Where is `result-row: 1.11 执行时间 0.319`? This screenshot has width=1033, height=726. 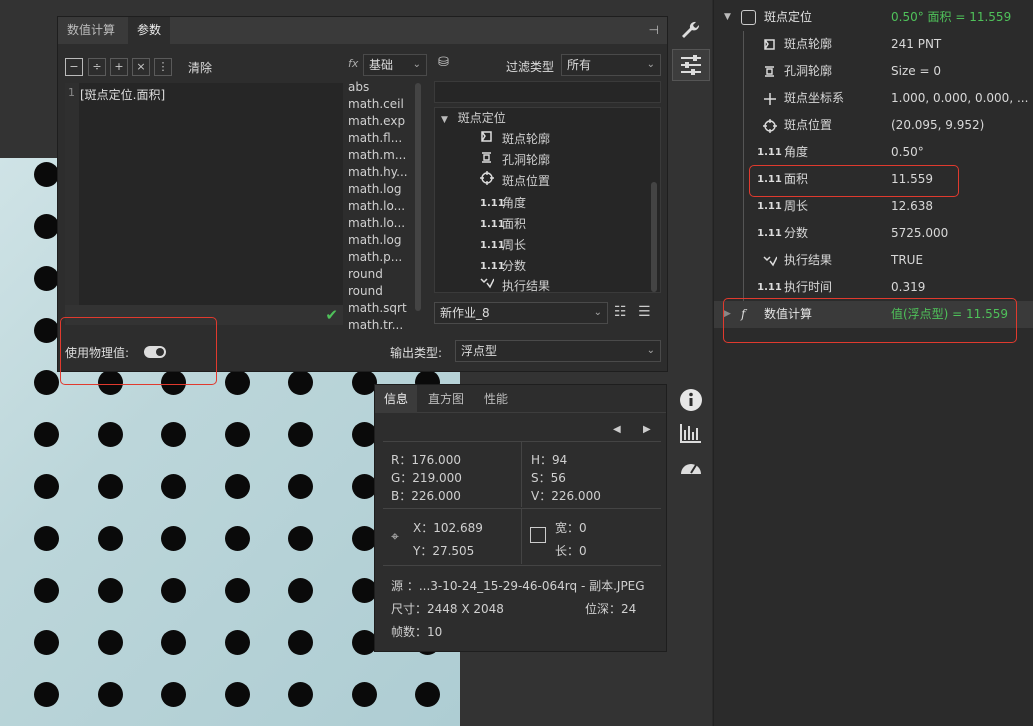 result-row: 1.11 执行时间 0.319 is located at coordinates (873, 287).